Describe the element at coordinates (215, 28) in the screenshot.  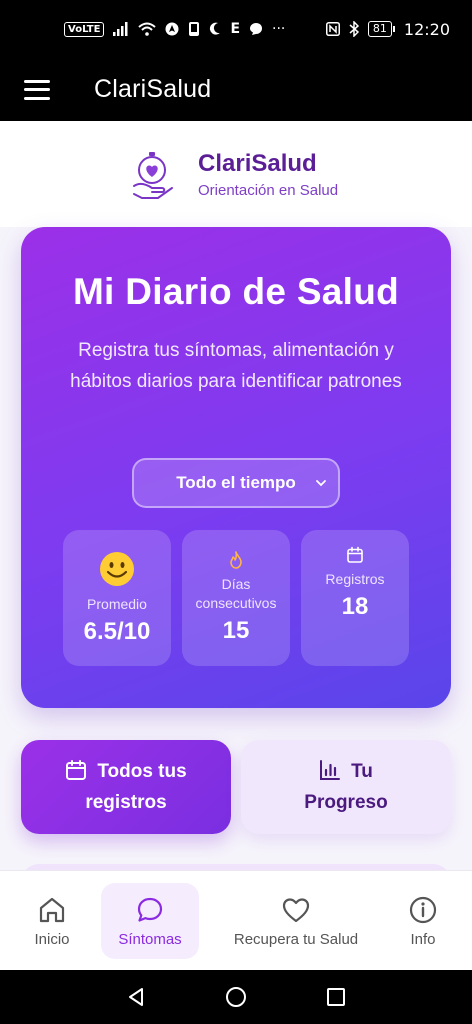
I see `moon-icon` at that location.